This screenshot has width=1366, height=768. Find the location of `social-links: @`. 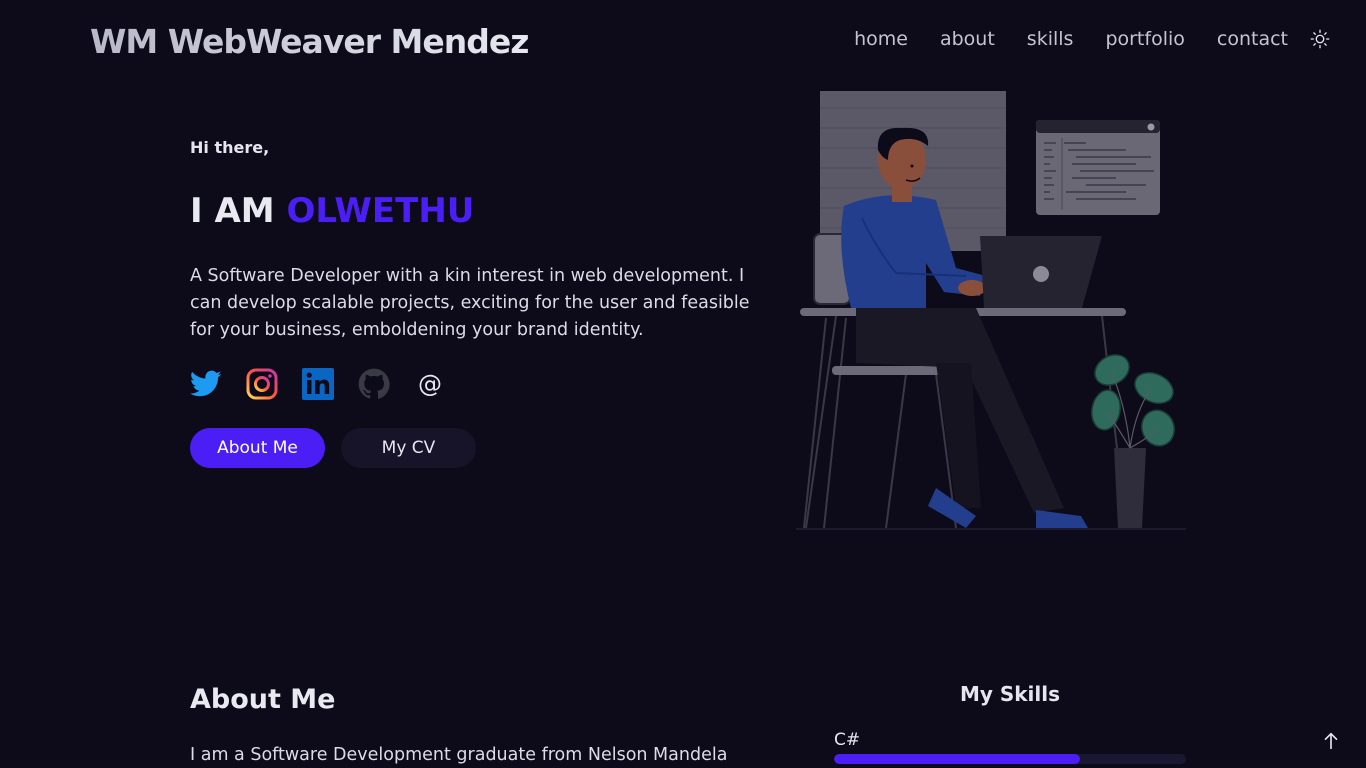

social-links: @ is located at coordinates (480, 384).